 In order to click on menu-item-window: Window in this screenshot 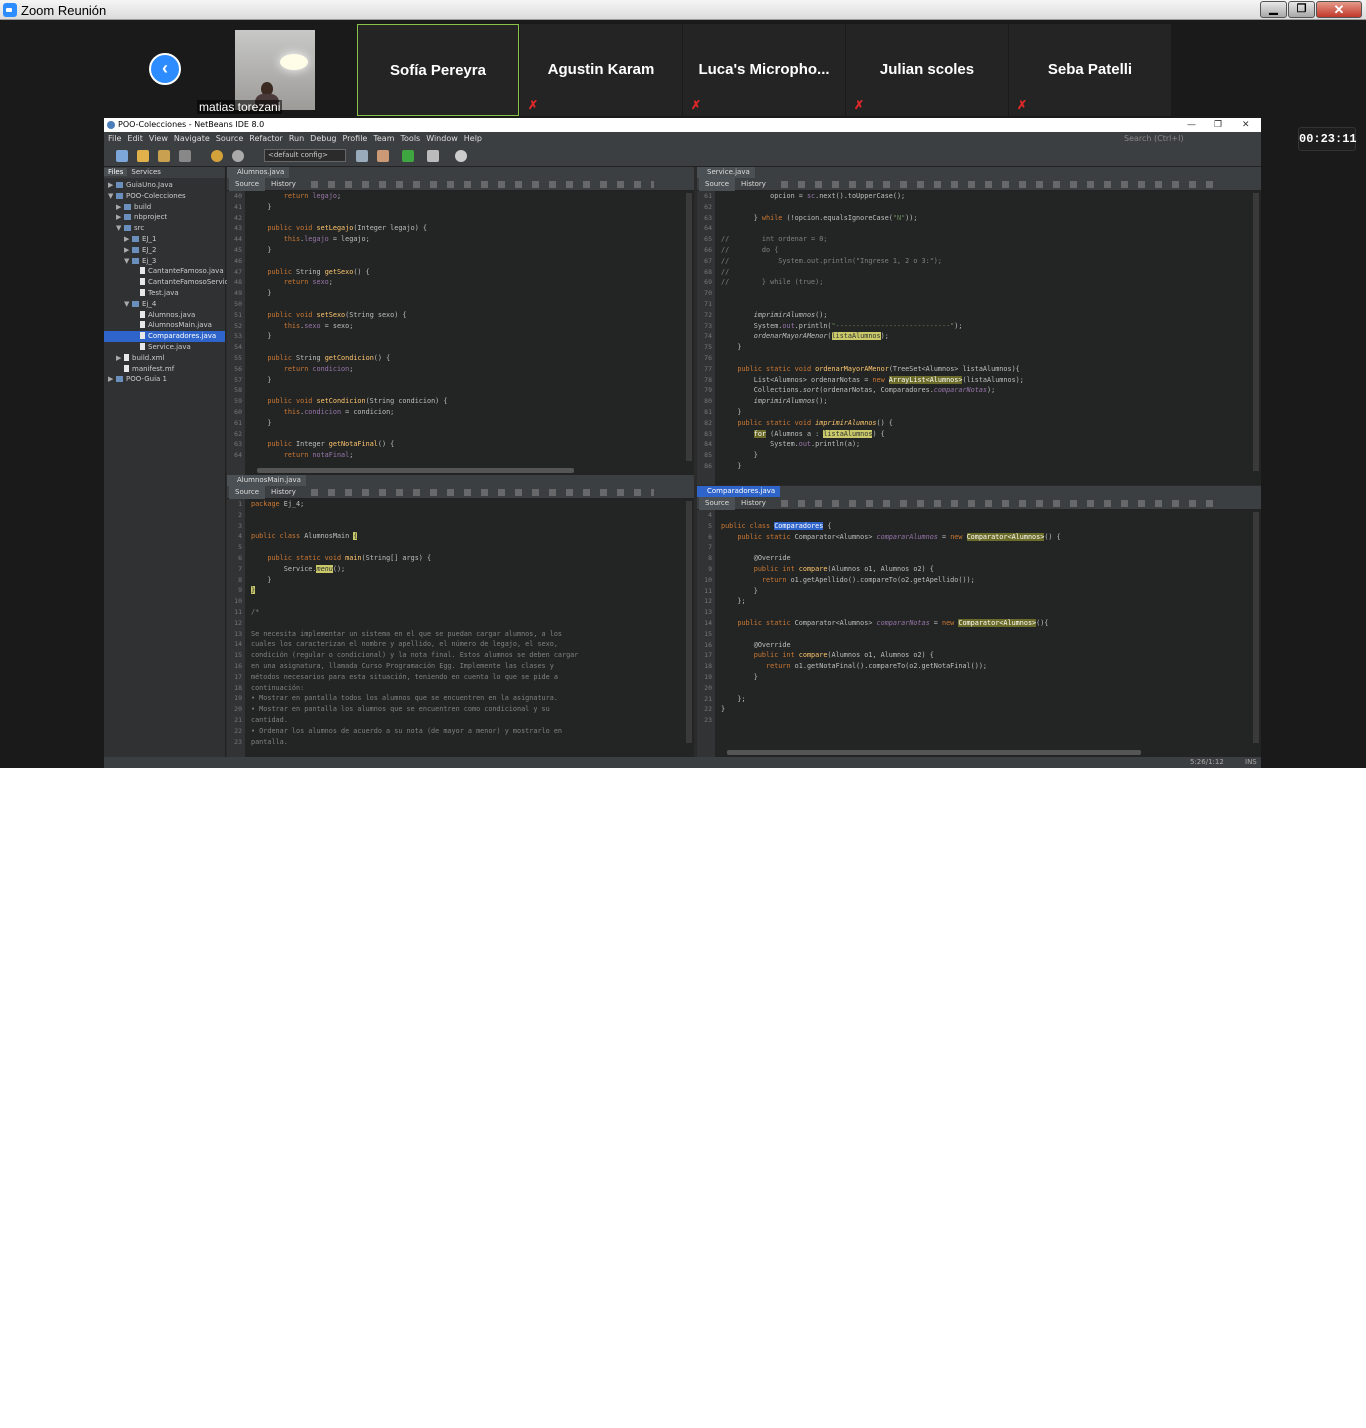, I will do `click(442, 138)`.